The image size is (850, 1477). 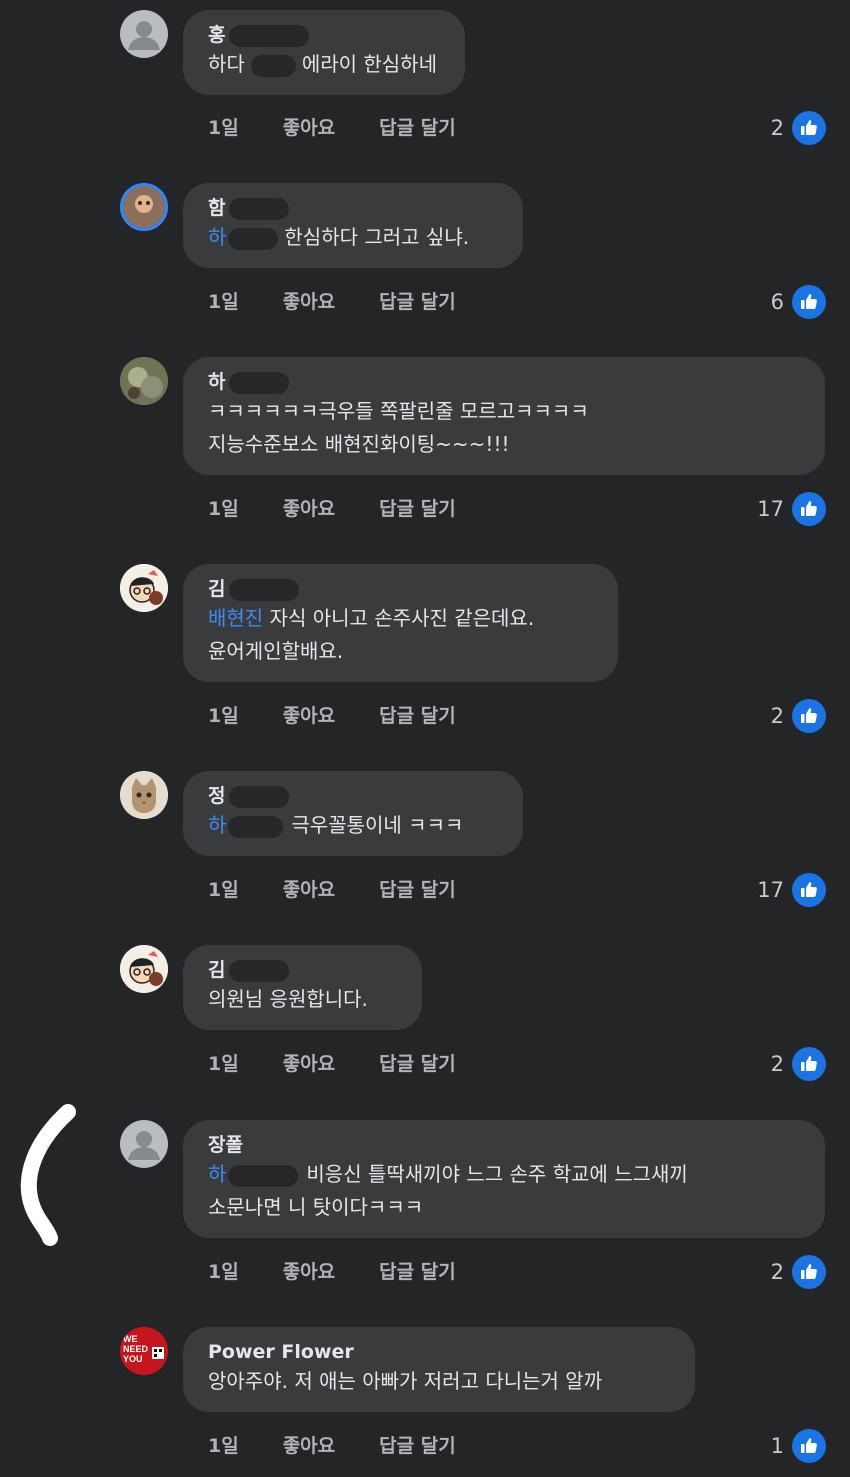 I want to click on comment-text: 하 비응신 틀딱새끼야 느그 손주 학교에 느그새끼, so click(x=448, y=1174).